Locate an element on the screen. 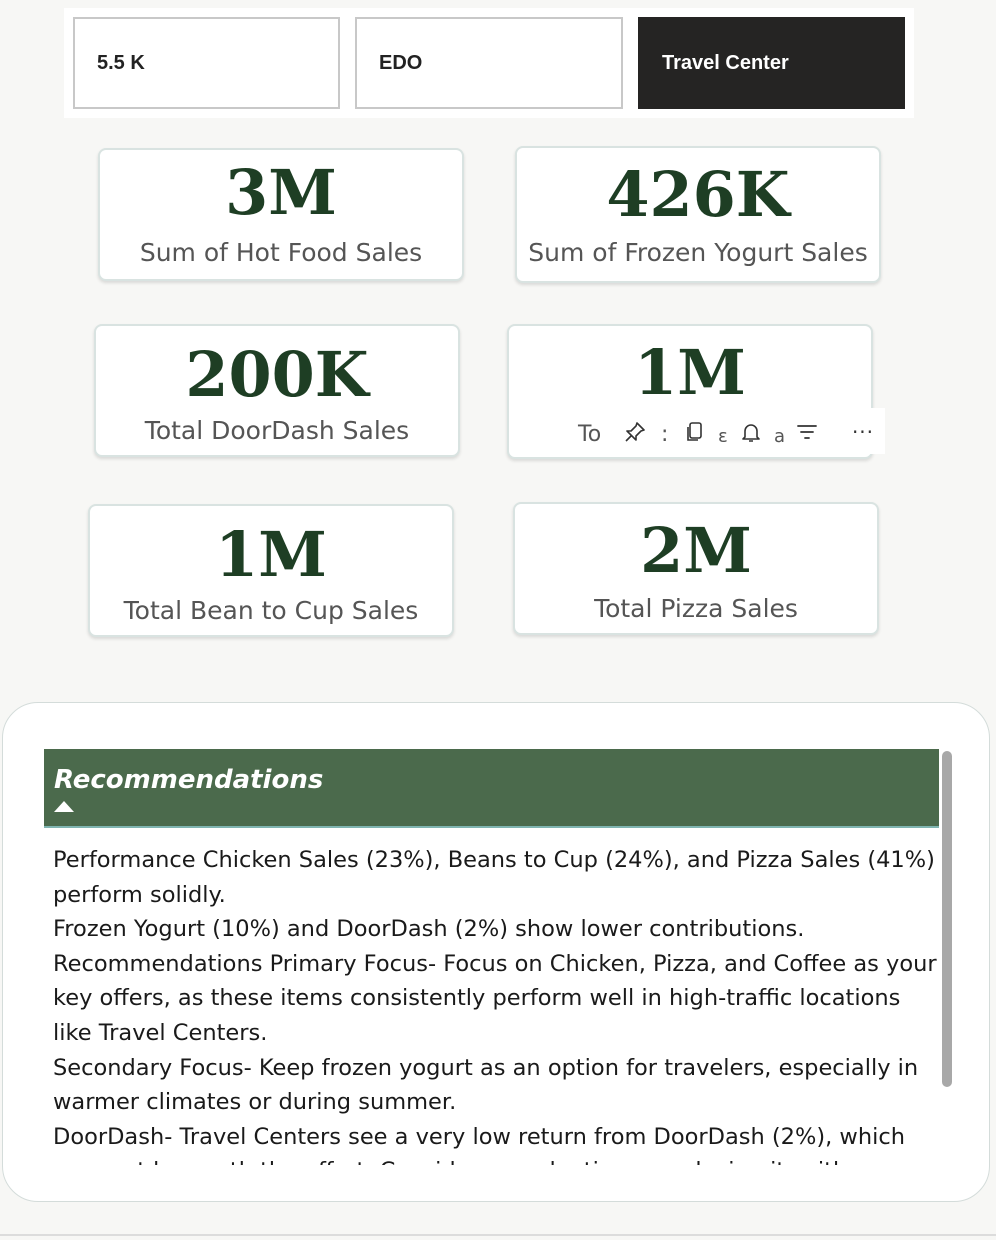  kpi-value: 2M is located at coordinates (696, 550).